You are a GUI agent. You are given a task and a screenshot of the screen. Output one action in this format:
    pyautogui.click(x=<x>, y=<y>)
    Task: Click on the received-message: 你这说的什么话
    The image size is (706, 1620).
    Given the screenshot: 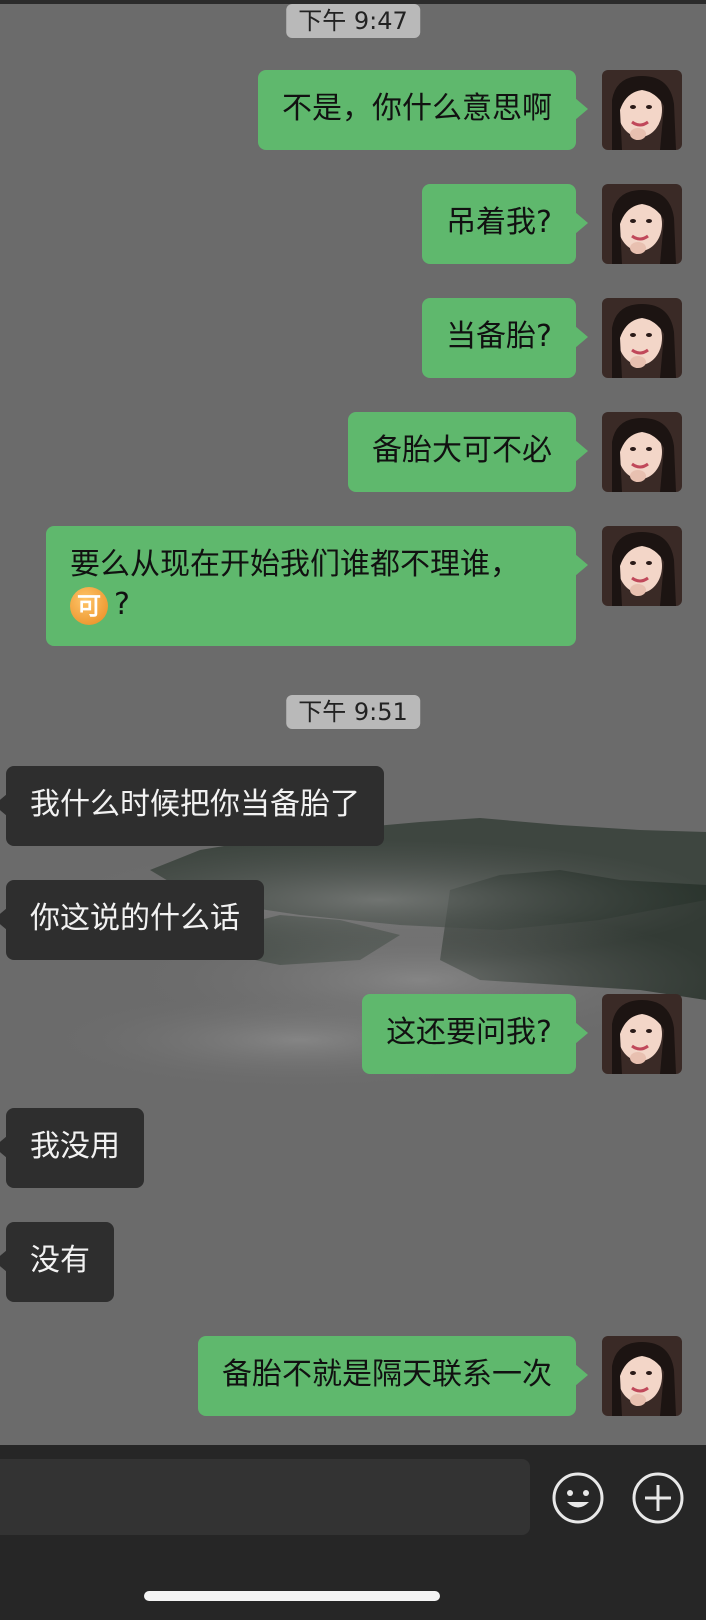 What is the action you would take?
    pyautogui.click(x=132, y=920)
    